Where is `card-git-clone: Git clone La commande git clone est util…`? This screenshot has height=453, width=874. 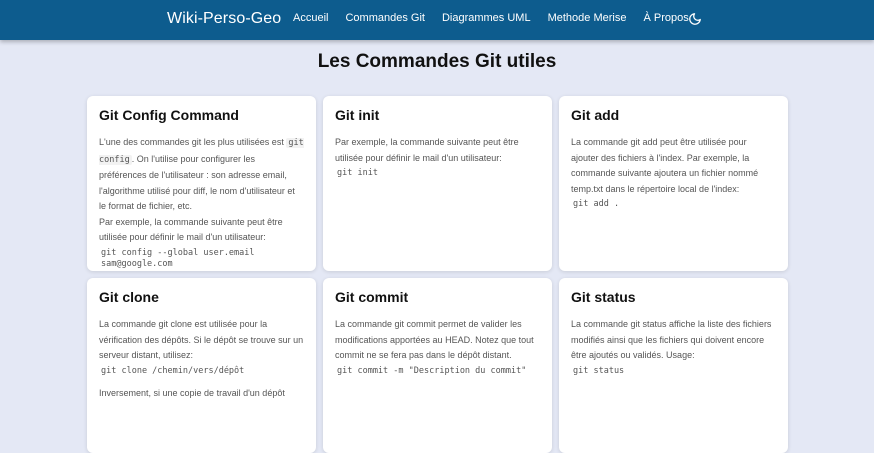 card-git-clone: Git clone La commande git clone est util… is located at coordinates (201, 365).